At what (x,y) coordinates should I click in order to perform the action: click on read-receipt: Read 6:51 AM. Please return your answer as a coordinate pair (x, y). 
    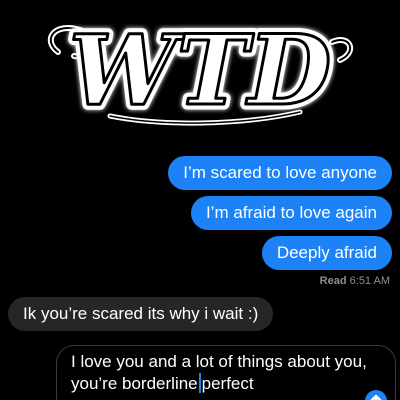
    Looking at the image, I should click on (355, 281).